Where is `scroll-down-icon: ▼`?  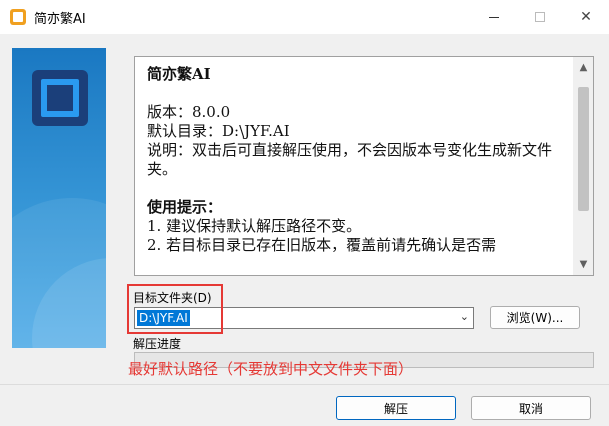 scroll-down-icon: ▼ is located at coordinates (583, 264).